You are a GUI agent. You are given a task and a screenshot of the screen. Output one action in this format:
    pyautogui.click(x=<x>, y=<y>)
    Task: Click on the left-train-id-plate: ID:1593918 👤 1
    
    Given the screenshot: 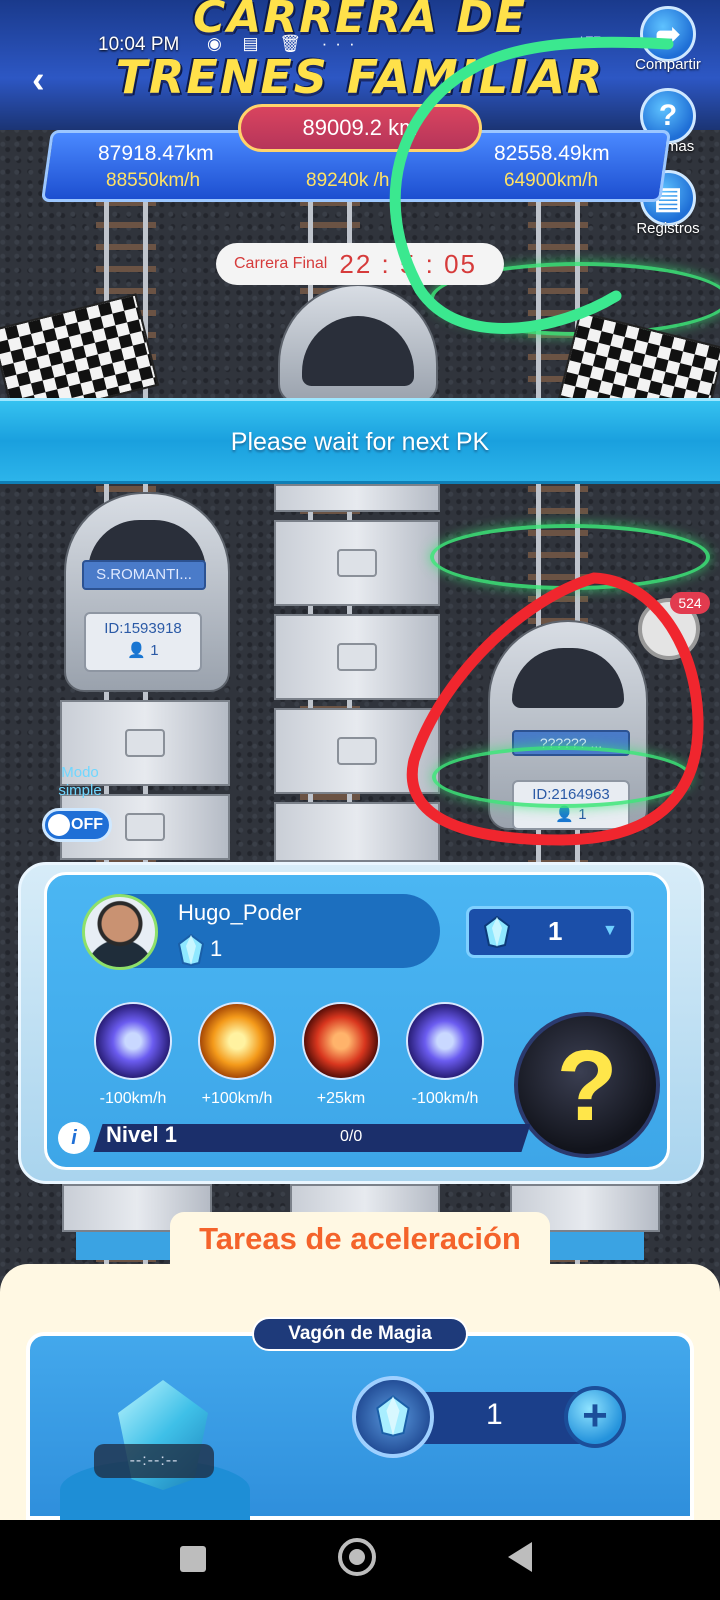 What is the action you would take?
    pyautogui.click(x=143, y=642)
    